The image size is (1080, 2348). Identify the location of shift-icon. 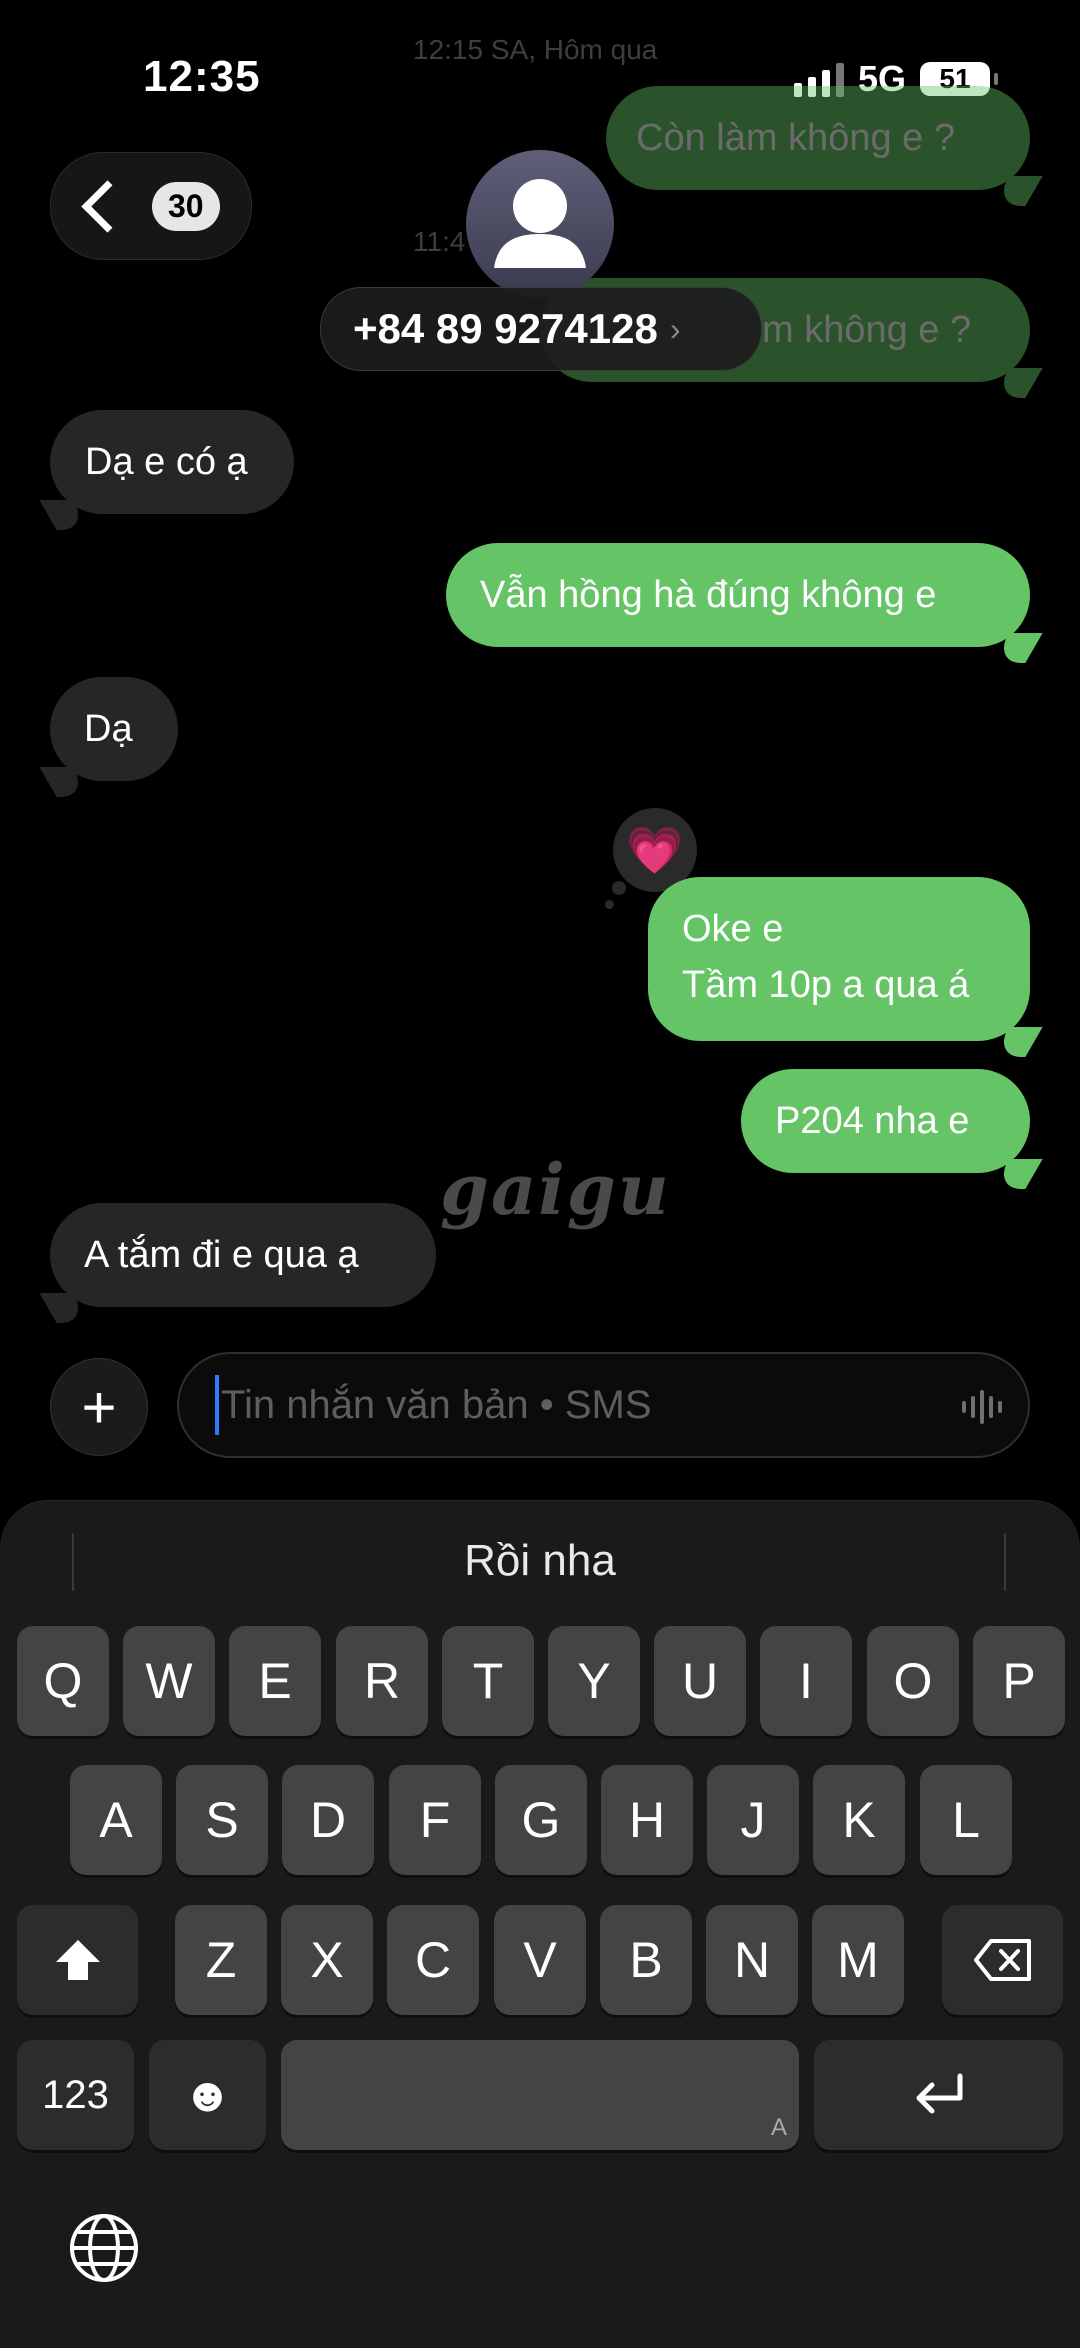
(77, 1960).